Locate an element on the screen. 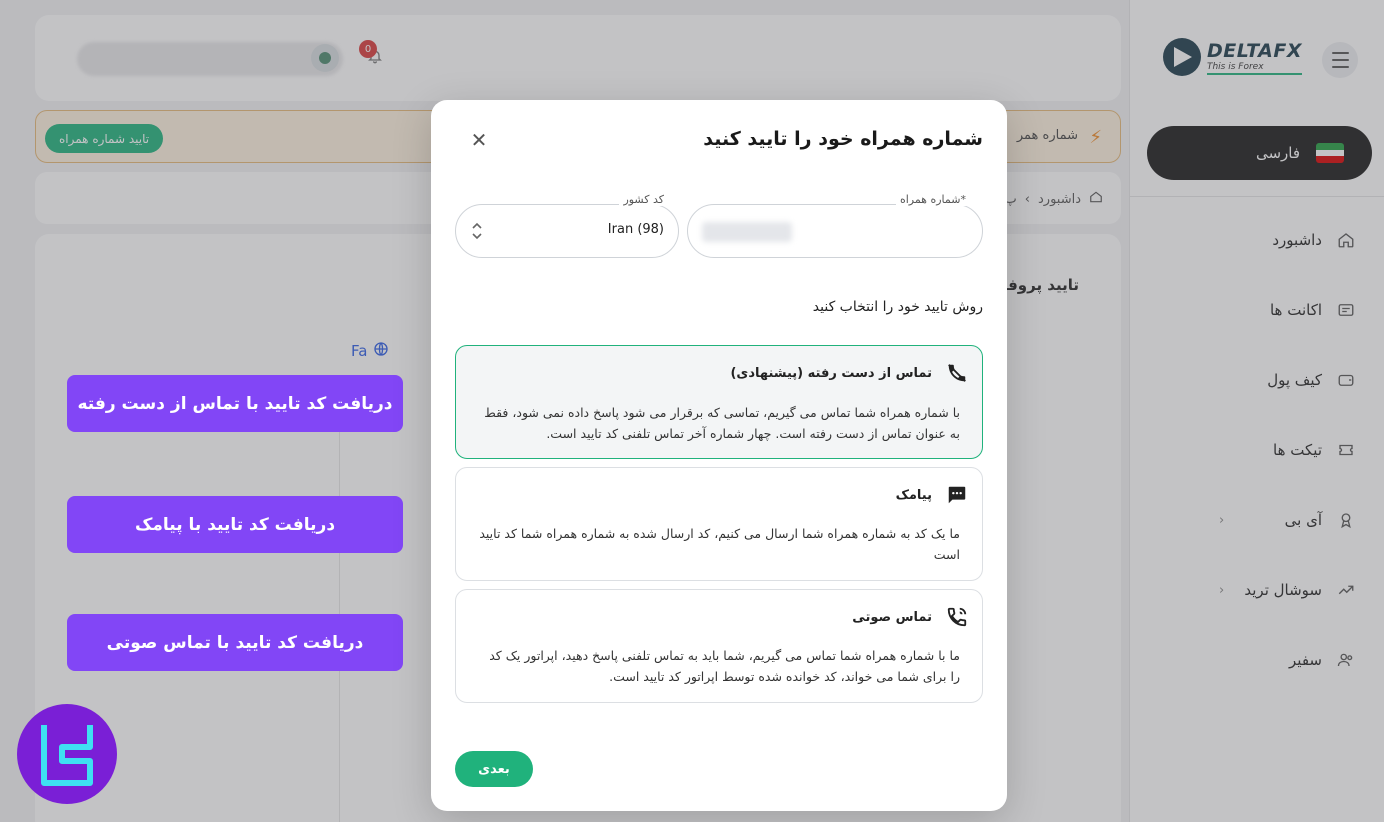  phone-label: *شماره همراه is located at coordinates (932, 199).